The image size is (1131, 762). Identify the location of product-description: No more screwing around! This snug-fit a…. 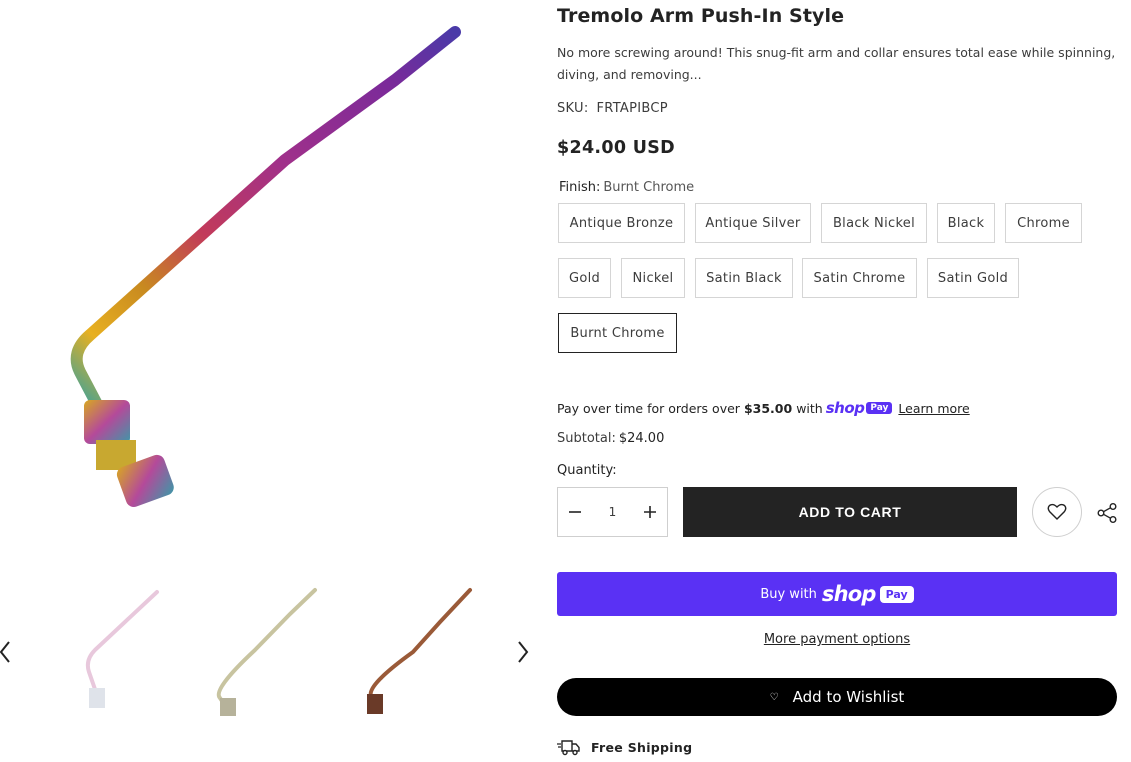
(836, 63).